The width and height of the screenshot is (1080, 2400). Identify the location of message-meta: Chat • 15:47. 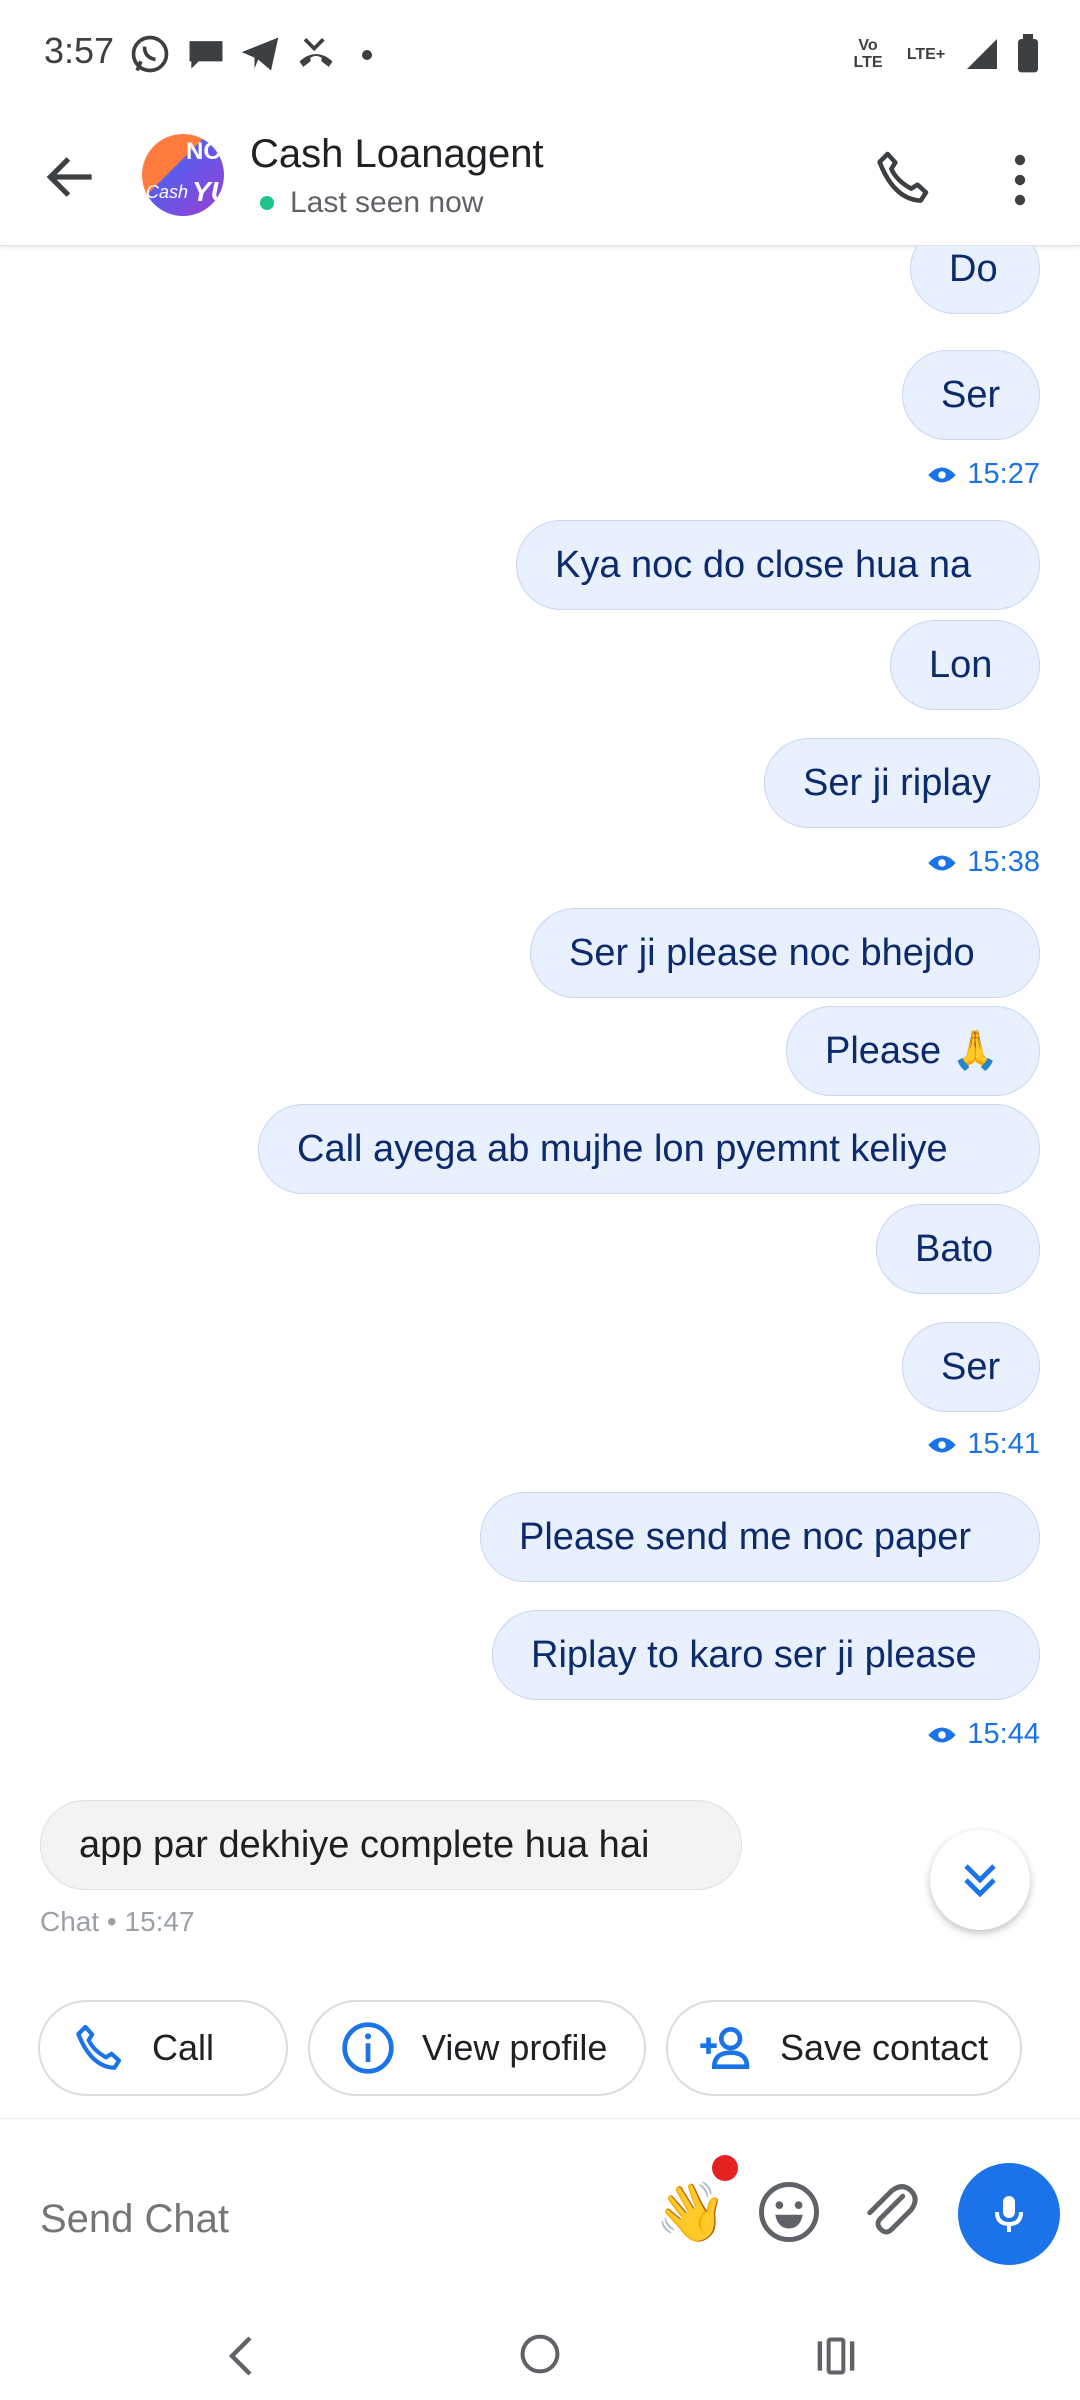
(117, 1921).